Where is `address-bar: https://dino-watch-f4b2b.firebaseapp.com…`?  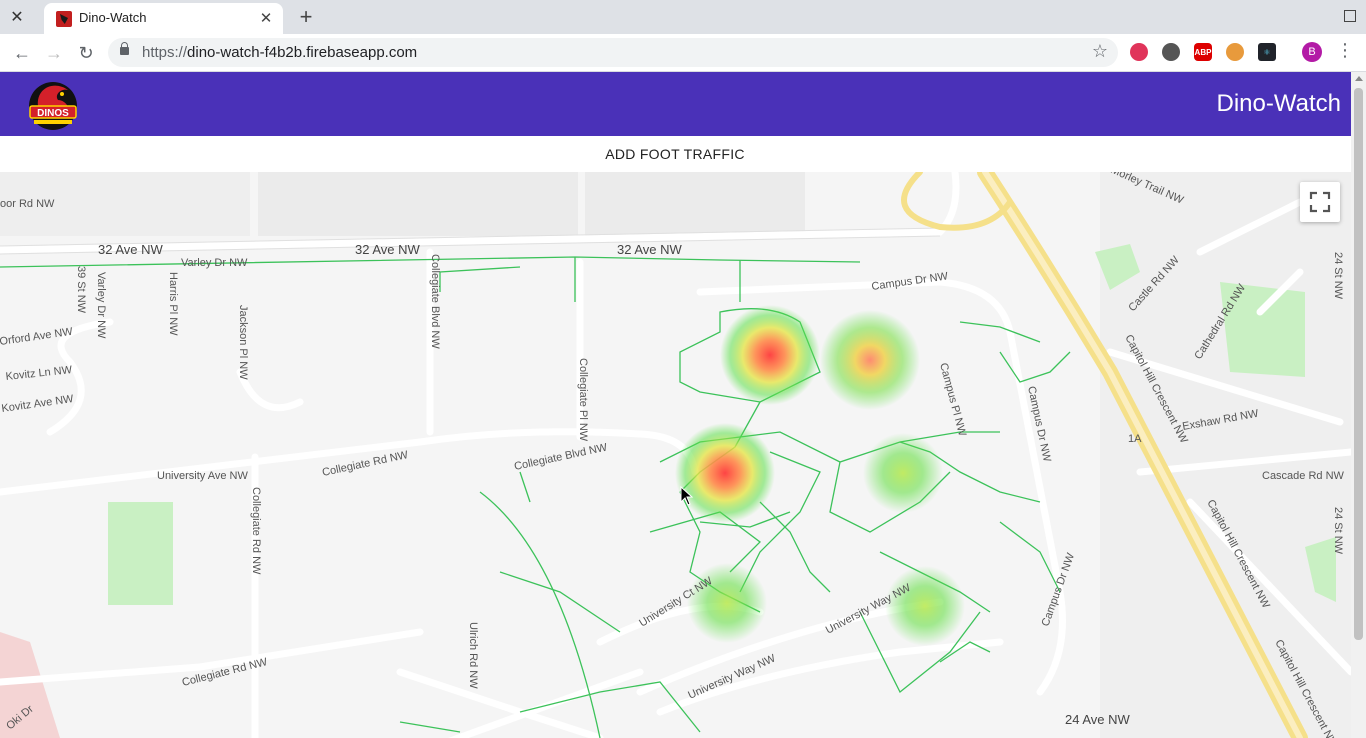
address-bar: https://dino-watch-f4b2b.firebaseapp.com… is located at coordinates (613, 52).